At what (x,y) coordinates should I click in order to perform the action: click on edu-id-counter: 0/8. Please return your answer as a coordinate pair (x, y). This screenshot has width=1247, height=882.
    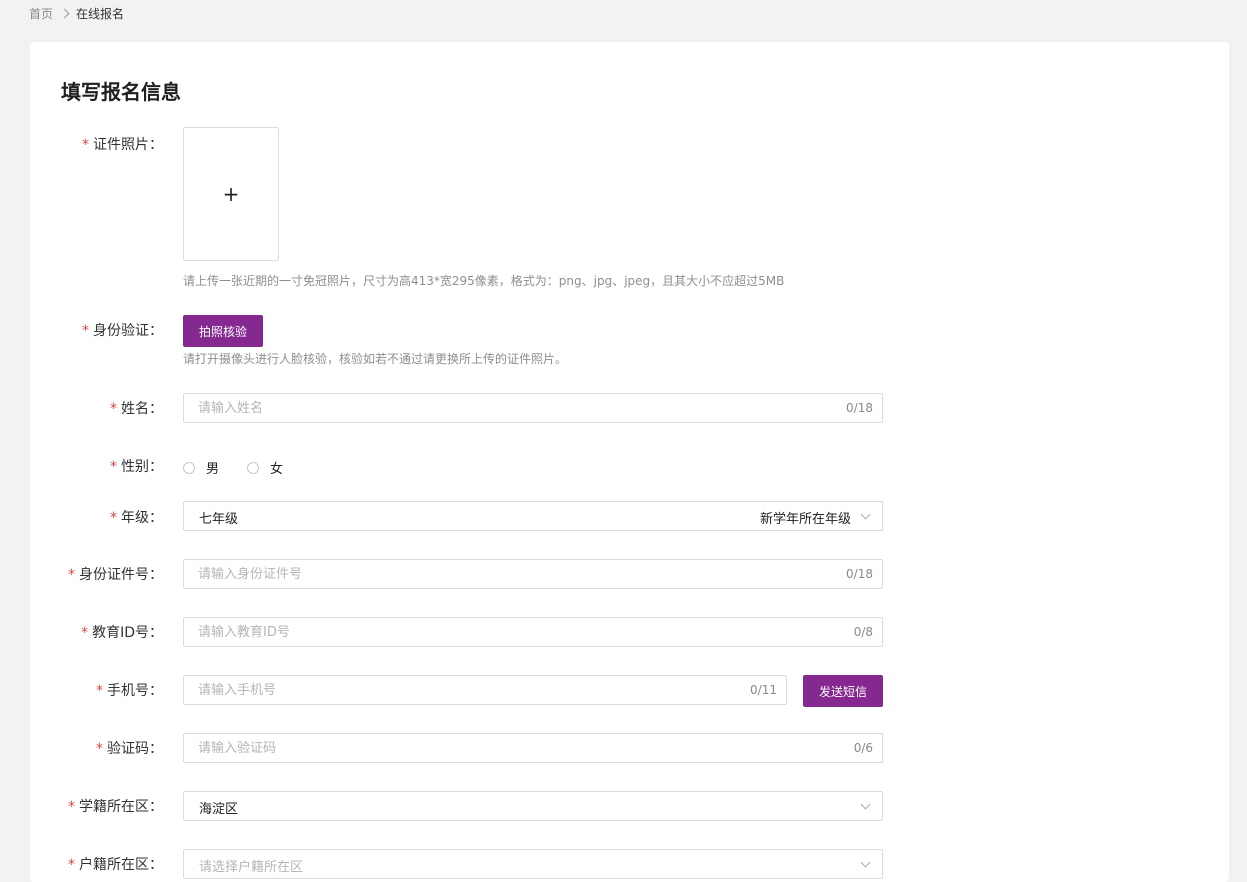
    Looking at the image, I should click on (863, 632).